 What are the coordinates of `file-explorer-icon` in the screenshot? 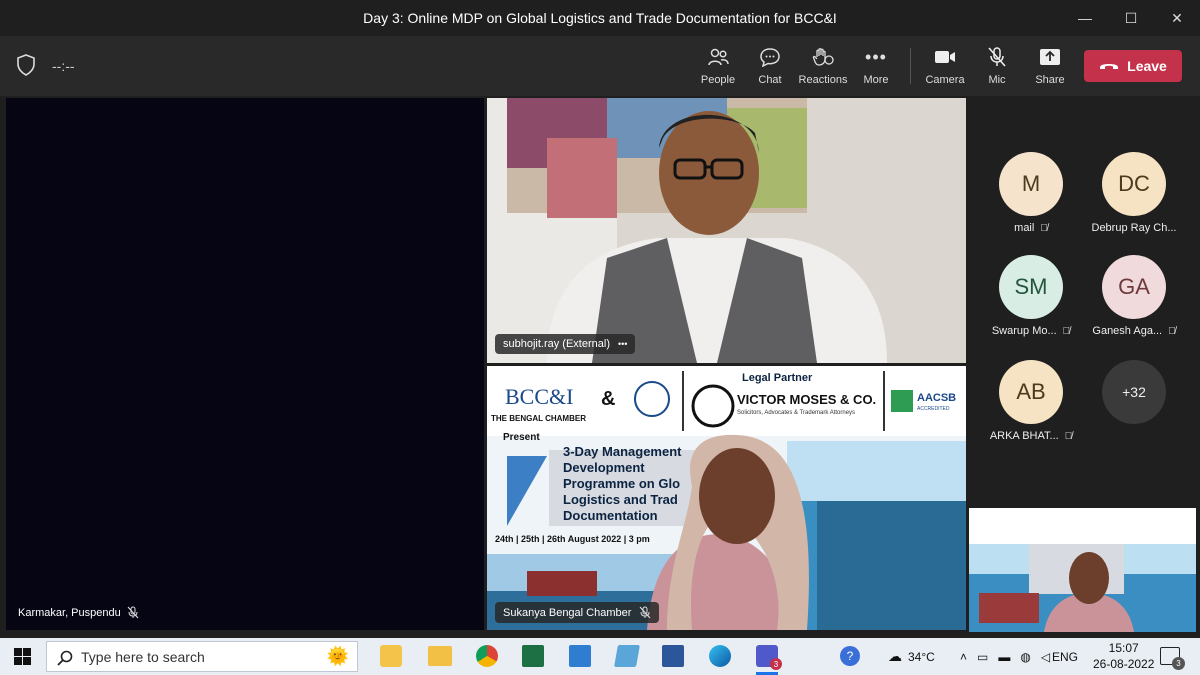 It's located at (440, 656).